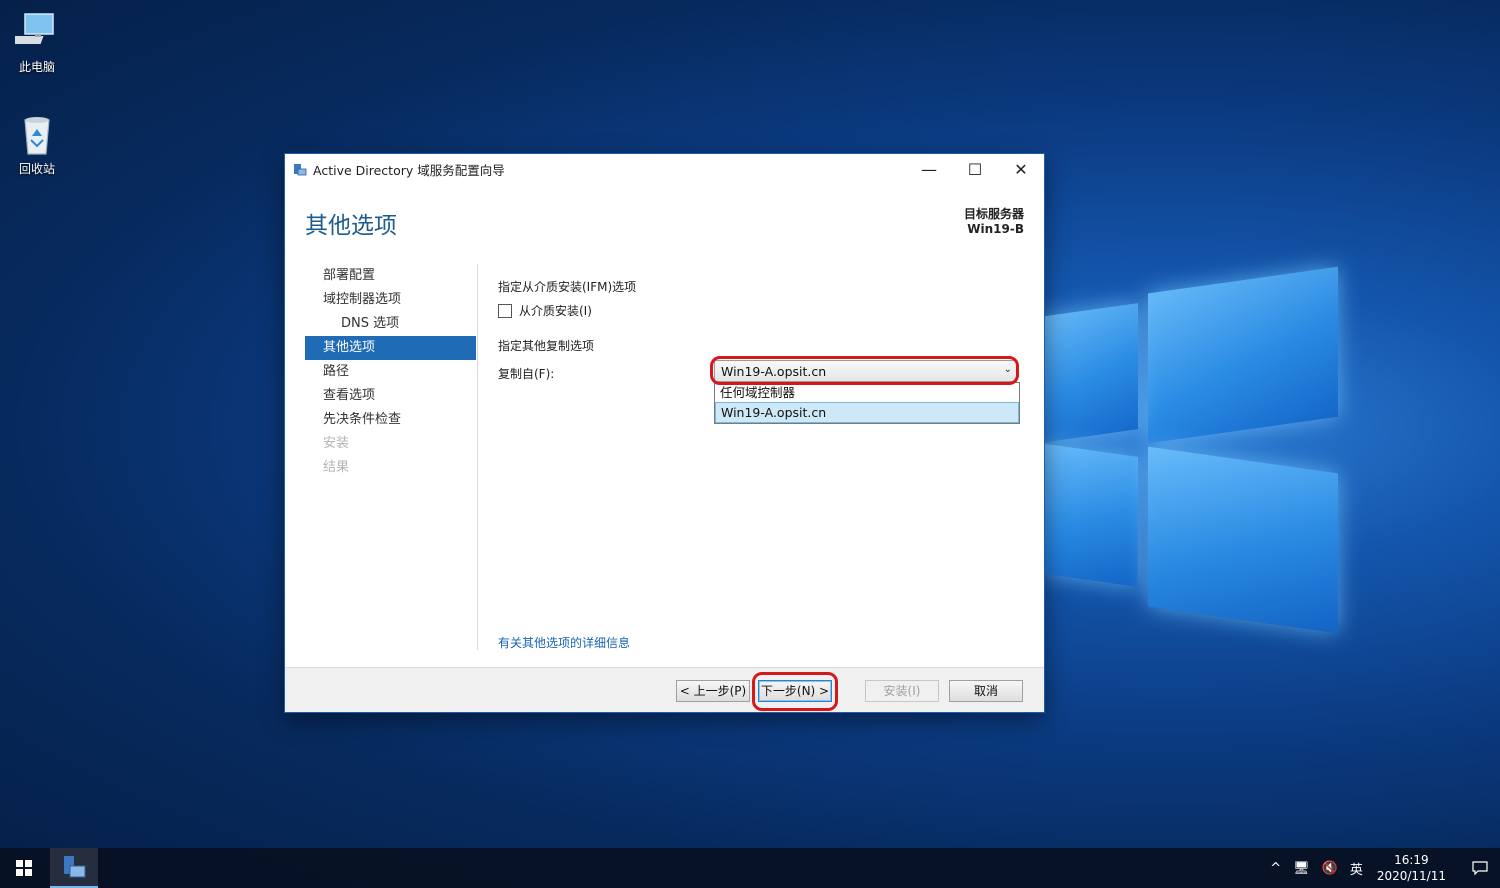 Image resolution: width=1500 pixels, height=888 pixels. What do you see at coordinates (564, 642) in the screenshot?
I see `more-info-link: 有关其他选项的详细信息` at bounding box center [564, 642].